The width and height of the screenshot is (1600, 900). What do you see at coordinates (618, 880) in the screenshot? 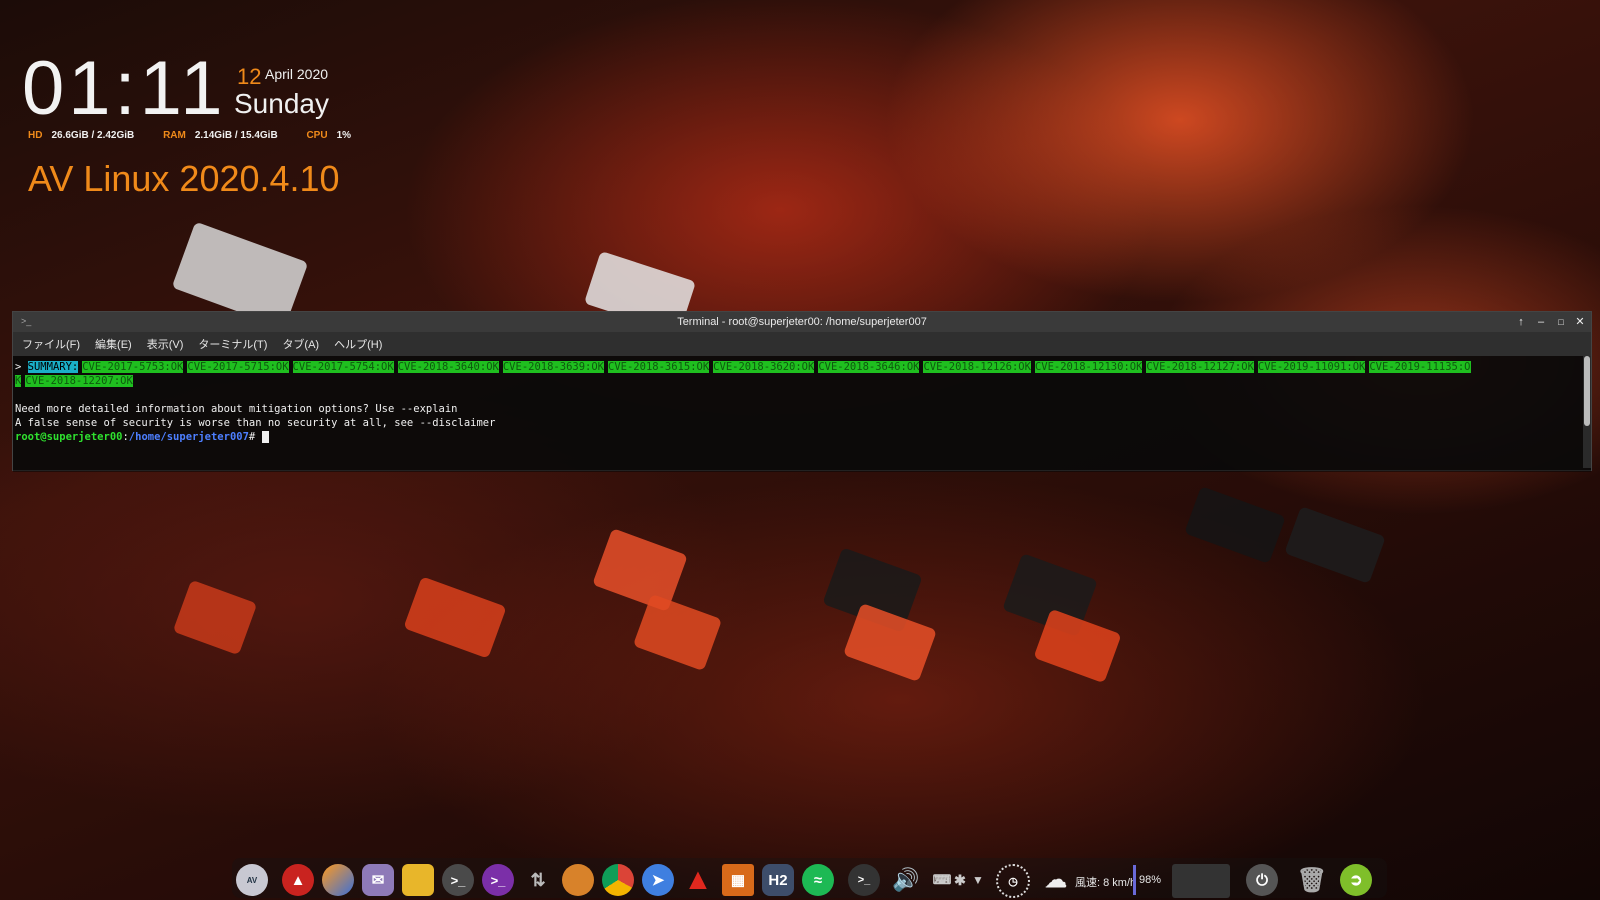
I see `chrome-icon` at bounding box center [618, 880].